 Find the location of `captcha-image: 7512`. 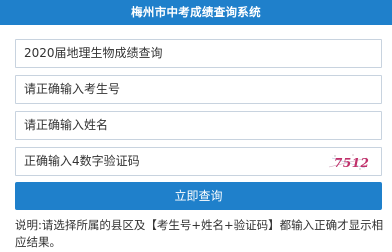

captcha-image: 7512 is located at coordinates (349, 162).